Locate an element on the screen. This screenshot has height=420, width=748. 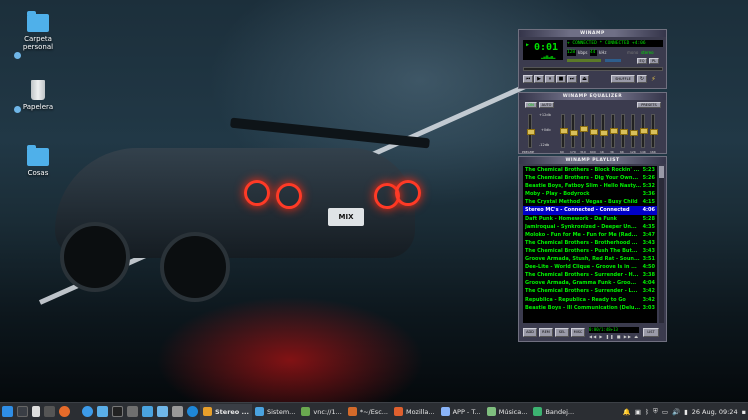
playlist-item: Daft Punk - Homework - Da Funk 5:28 is located at coordinates (590, 219).